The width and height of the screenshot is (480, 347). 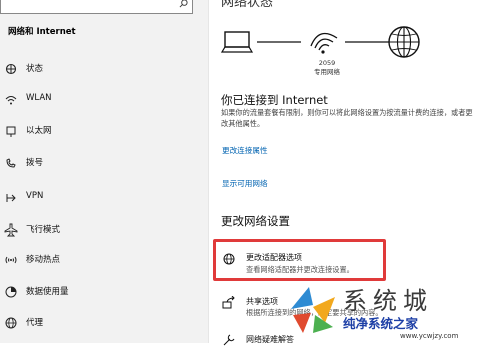 What do you see at coordinates (11, 131) in the screenshot?
I see `ethernet-icon` at bounding box center [11, 131].